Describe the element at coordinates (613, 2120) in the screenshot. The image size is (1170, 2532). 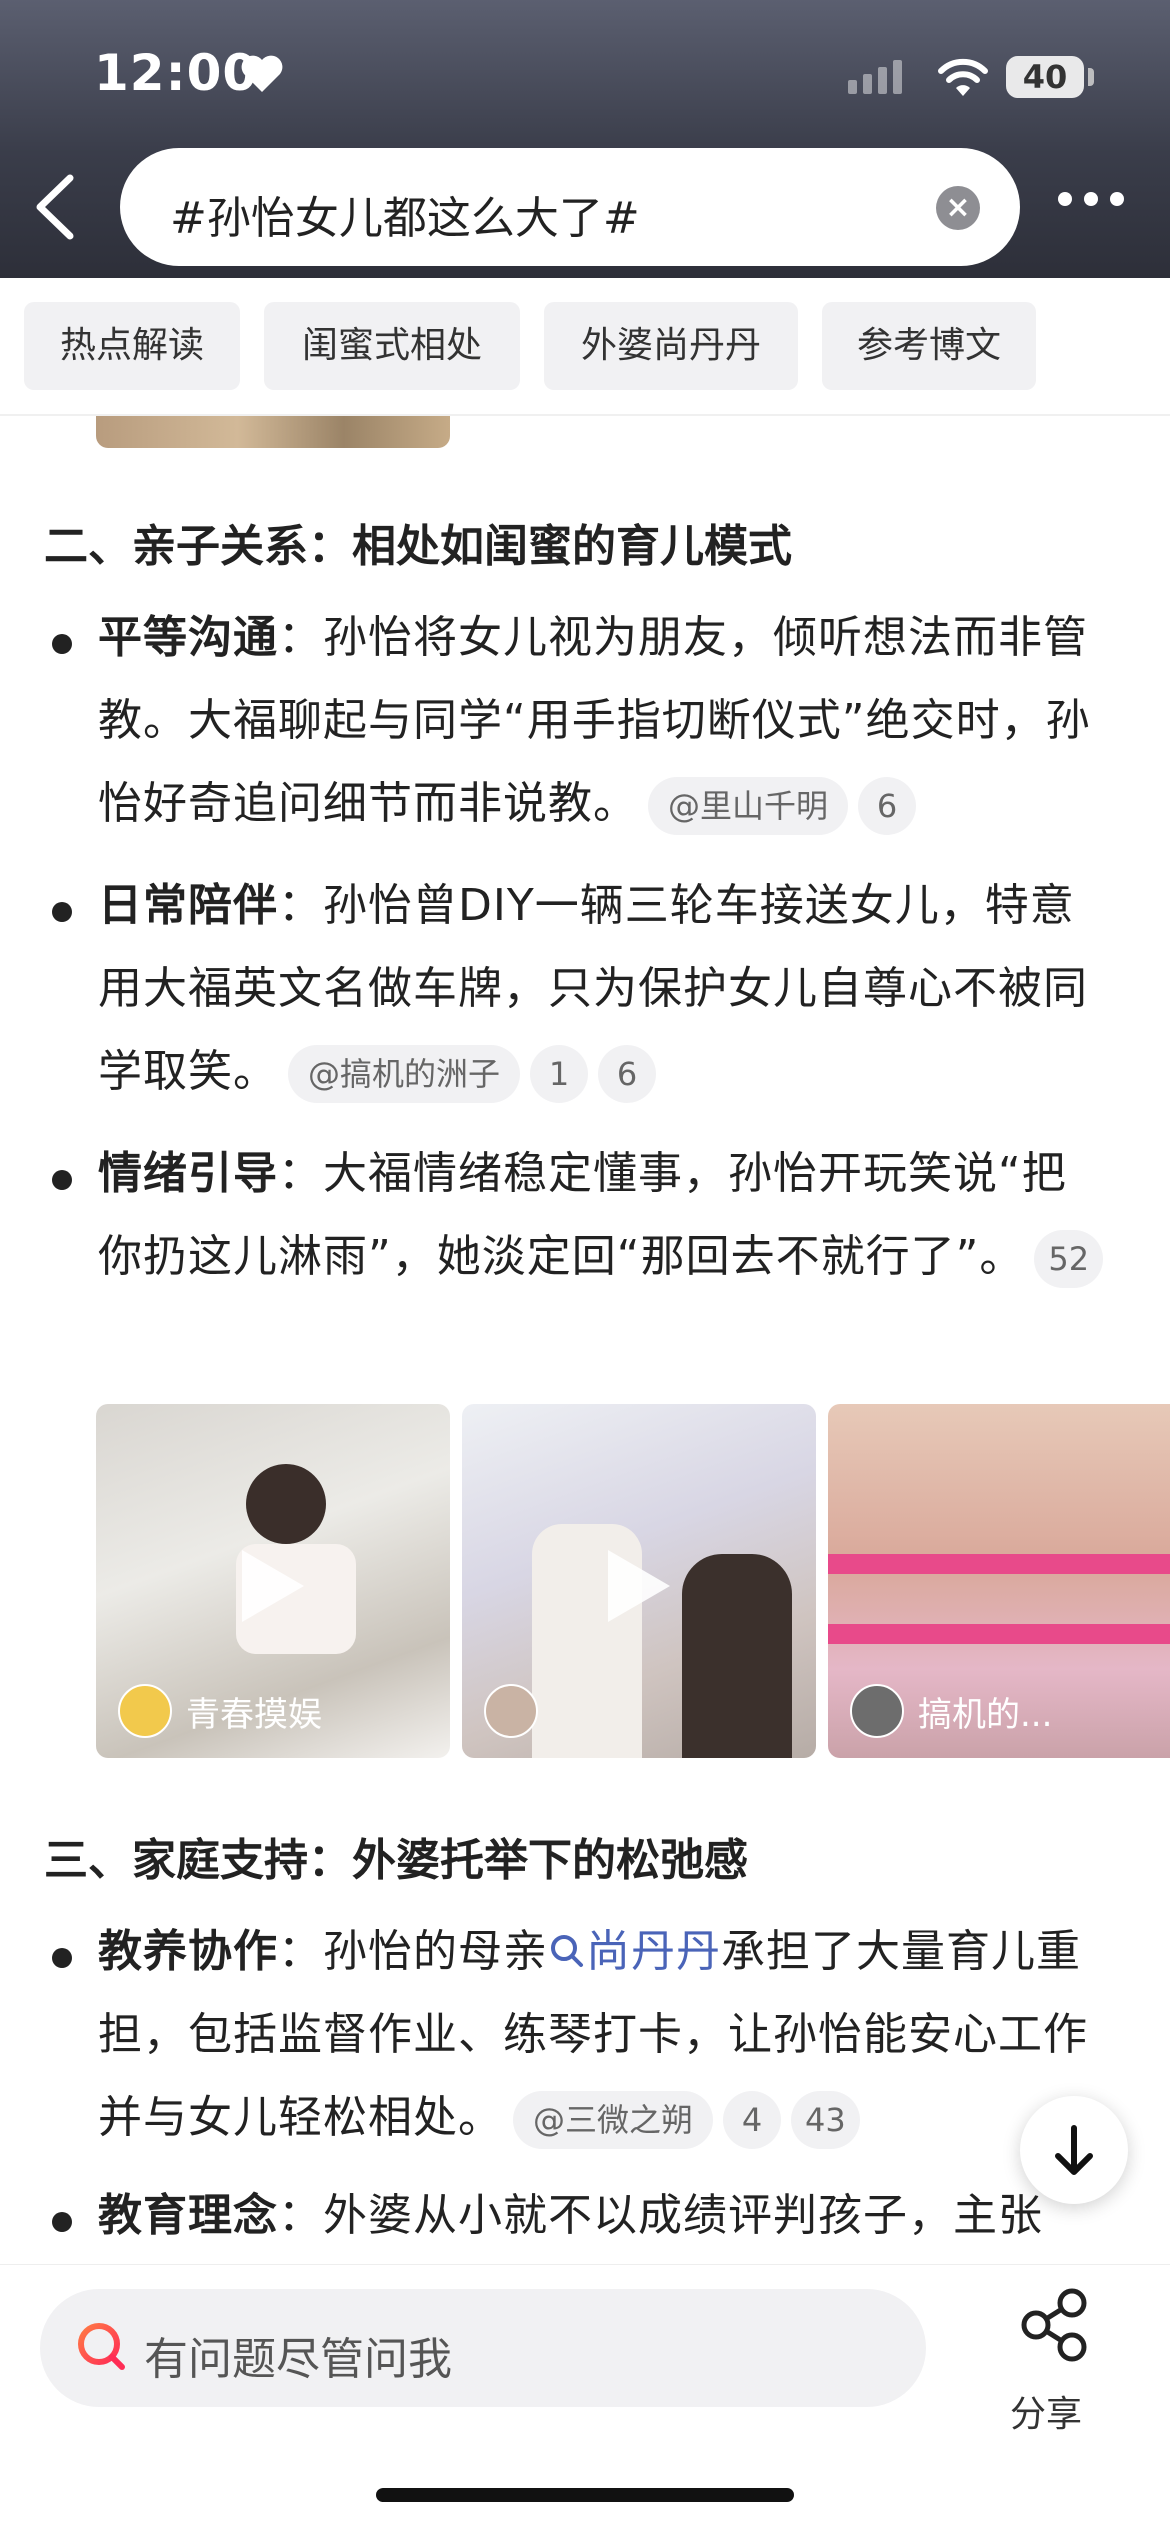
I see `citation-chip: @三微之朔` at that location.